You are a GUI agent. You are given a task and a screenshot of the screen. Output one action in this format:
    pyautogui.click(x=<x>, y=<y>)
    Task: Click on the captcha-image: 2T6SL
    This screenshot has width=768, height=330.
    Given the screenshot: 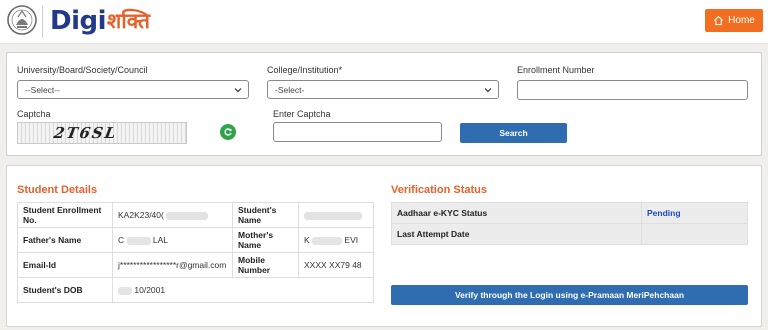 What is the action you would take?
    pyautogui.click(x=102, y=133)
    